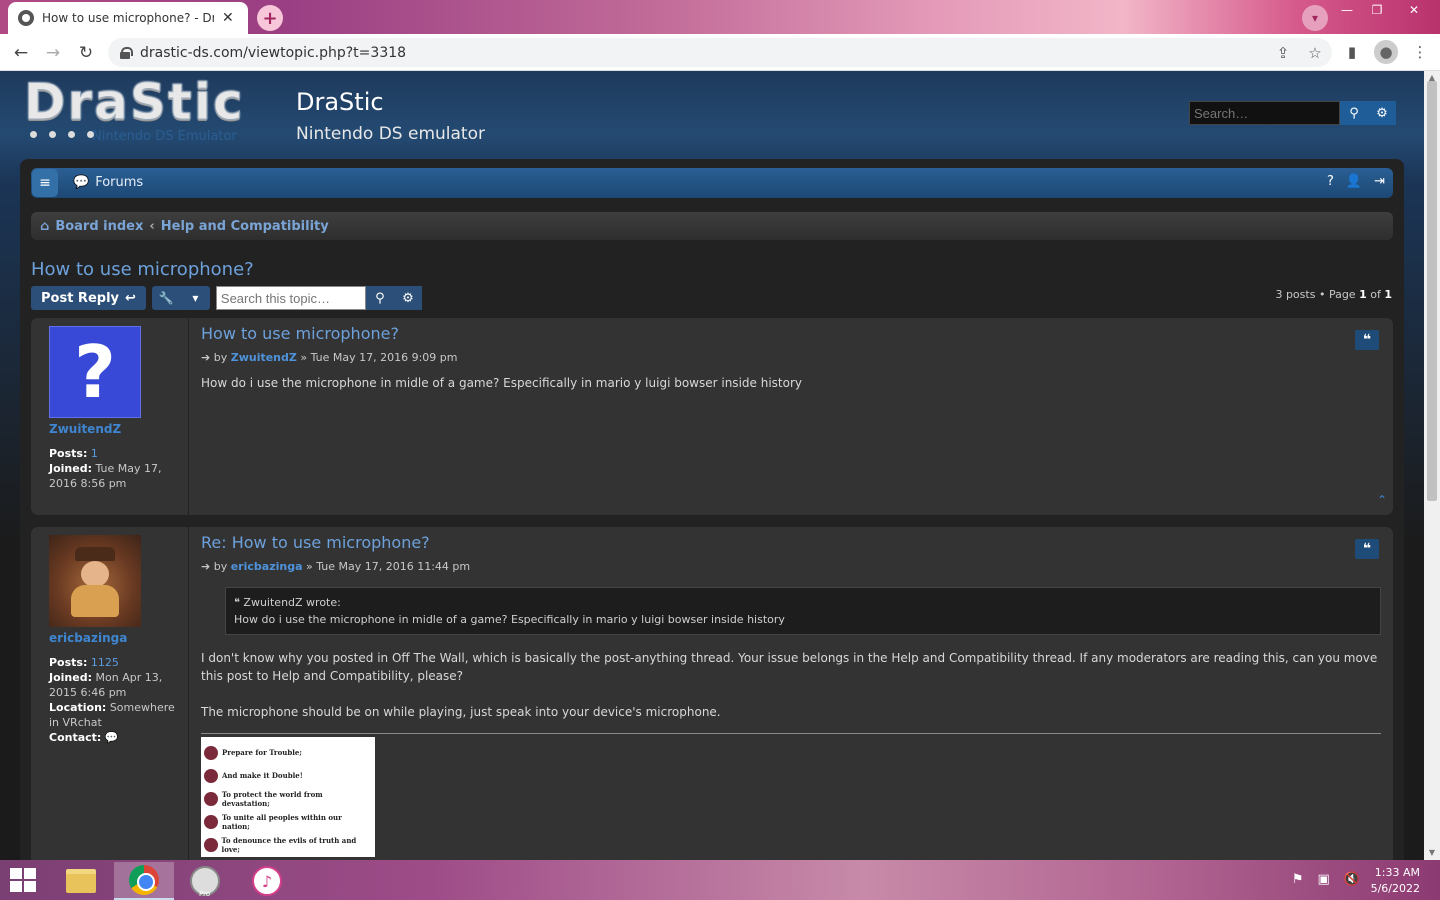 This screenshot has height=900, width=1440. I want to click on quote-cite: ❝ ZwuitendZ wrote:, so click(287, 602).